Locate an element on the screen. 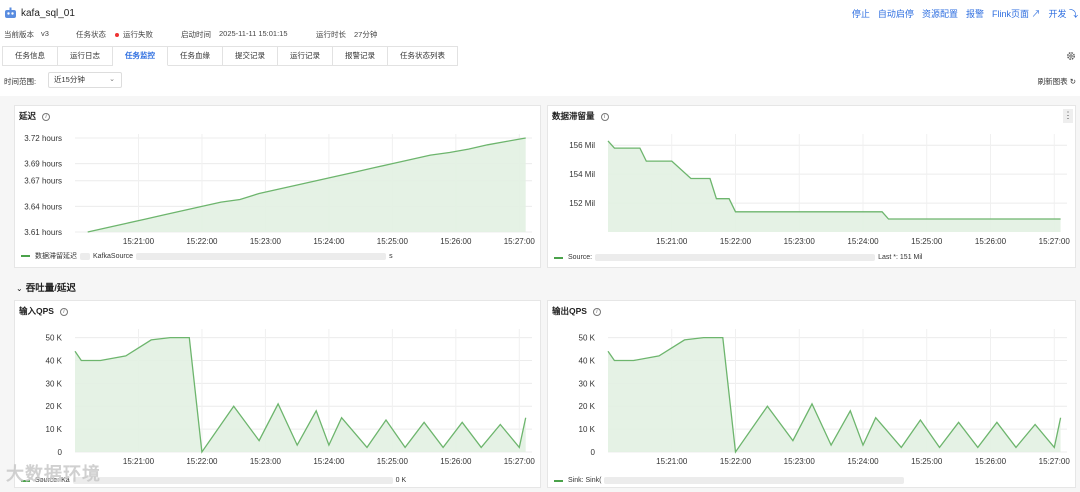 The image size is (1080, 492). x-tick-label: 15:23:00 is located at coordinates (800, 461).